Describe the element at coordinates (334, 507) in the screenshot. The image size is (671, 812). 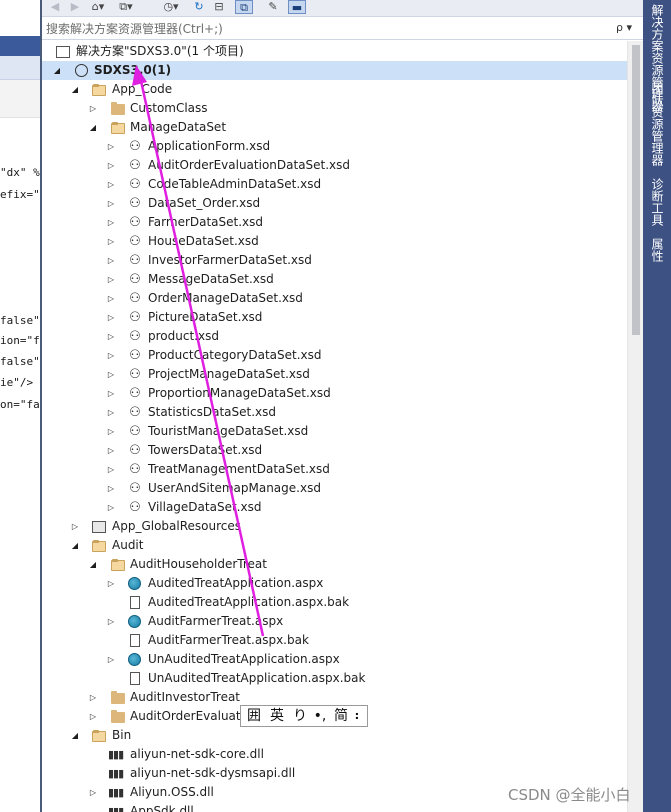
I see `tree-node-xsd: ▷ ⚇ VillageDataSet.xsd` at that location.